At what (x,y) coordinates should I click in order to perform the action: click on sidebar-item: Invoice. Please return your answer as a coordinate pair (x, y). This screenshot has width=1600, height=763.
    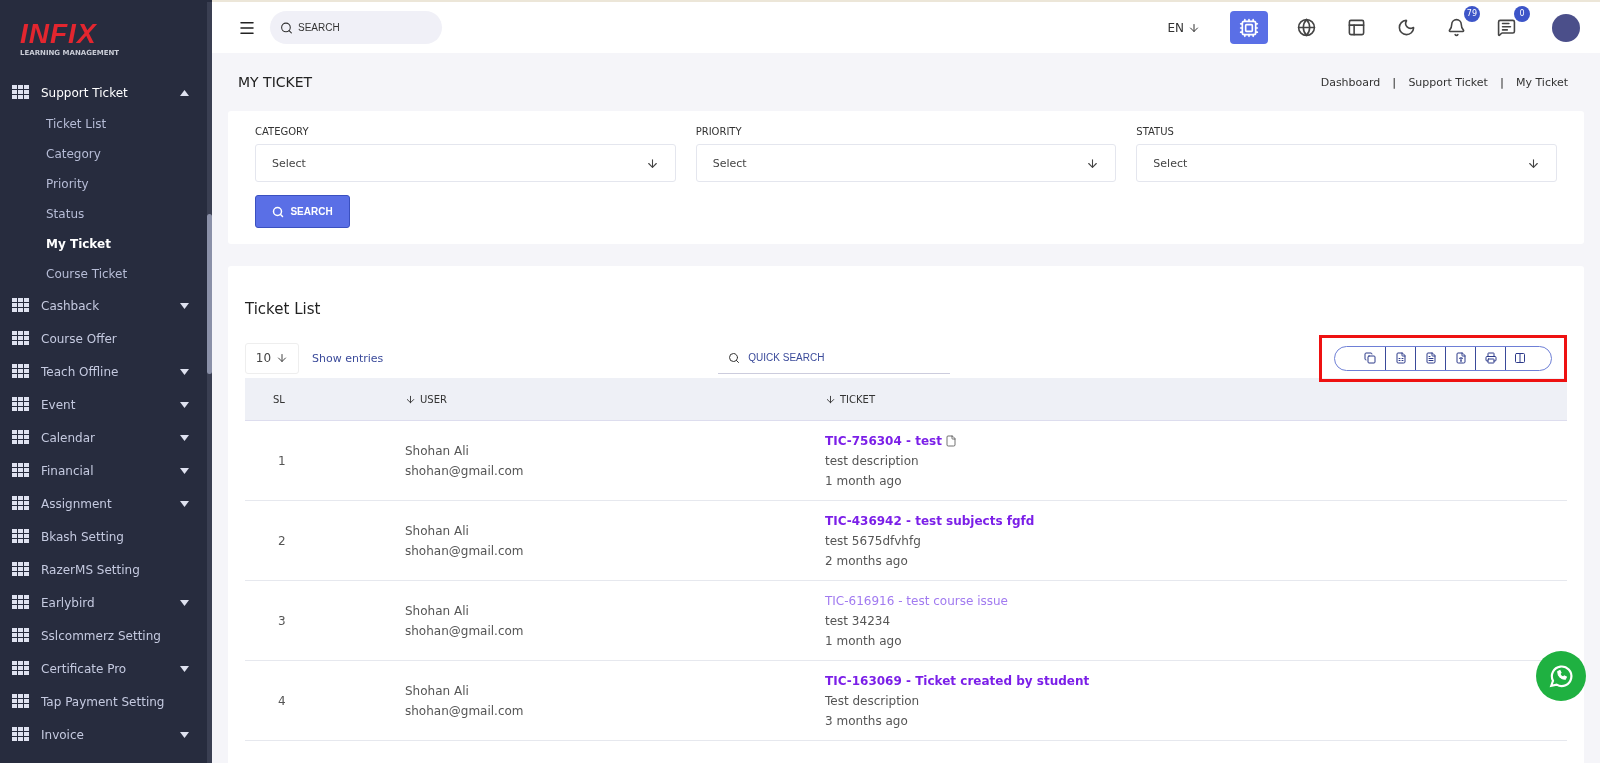
    Looking at the image, I should click on (103, 734).